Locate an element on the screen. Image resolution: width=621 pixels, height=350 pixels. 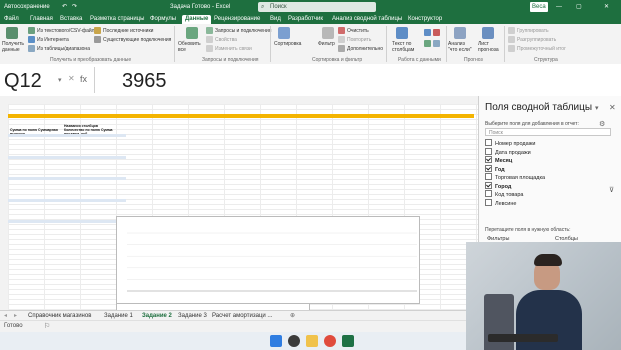
chrome-icon is located at coordinates (330, 341).